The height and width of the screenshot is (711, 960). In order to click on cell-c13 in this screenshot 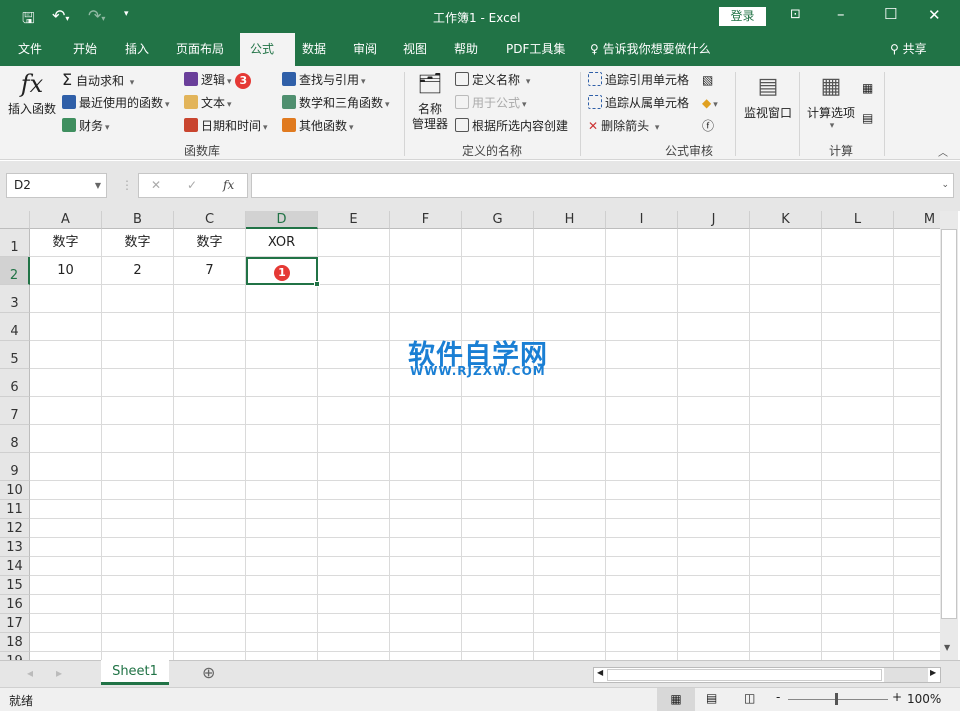, I will do `click(210, 547)`.